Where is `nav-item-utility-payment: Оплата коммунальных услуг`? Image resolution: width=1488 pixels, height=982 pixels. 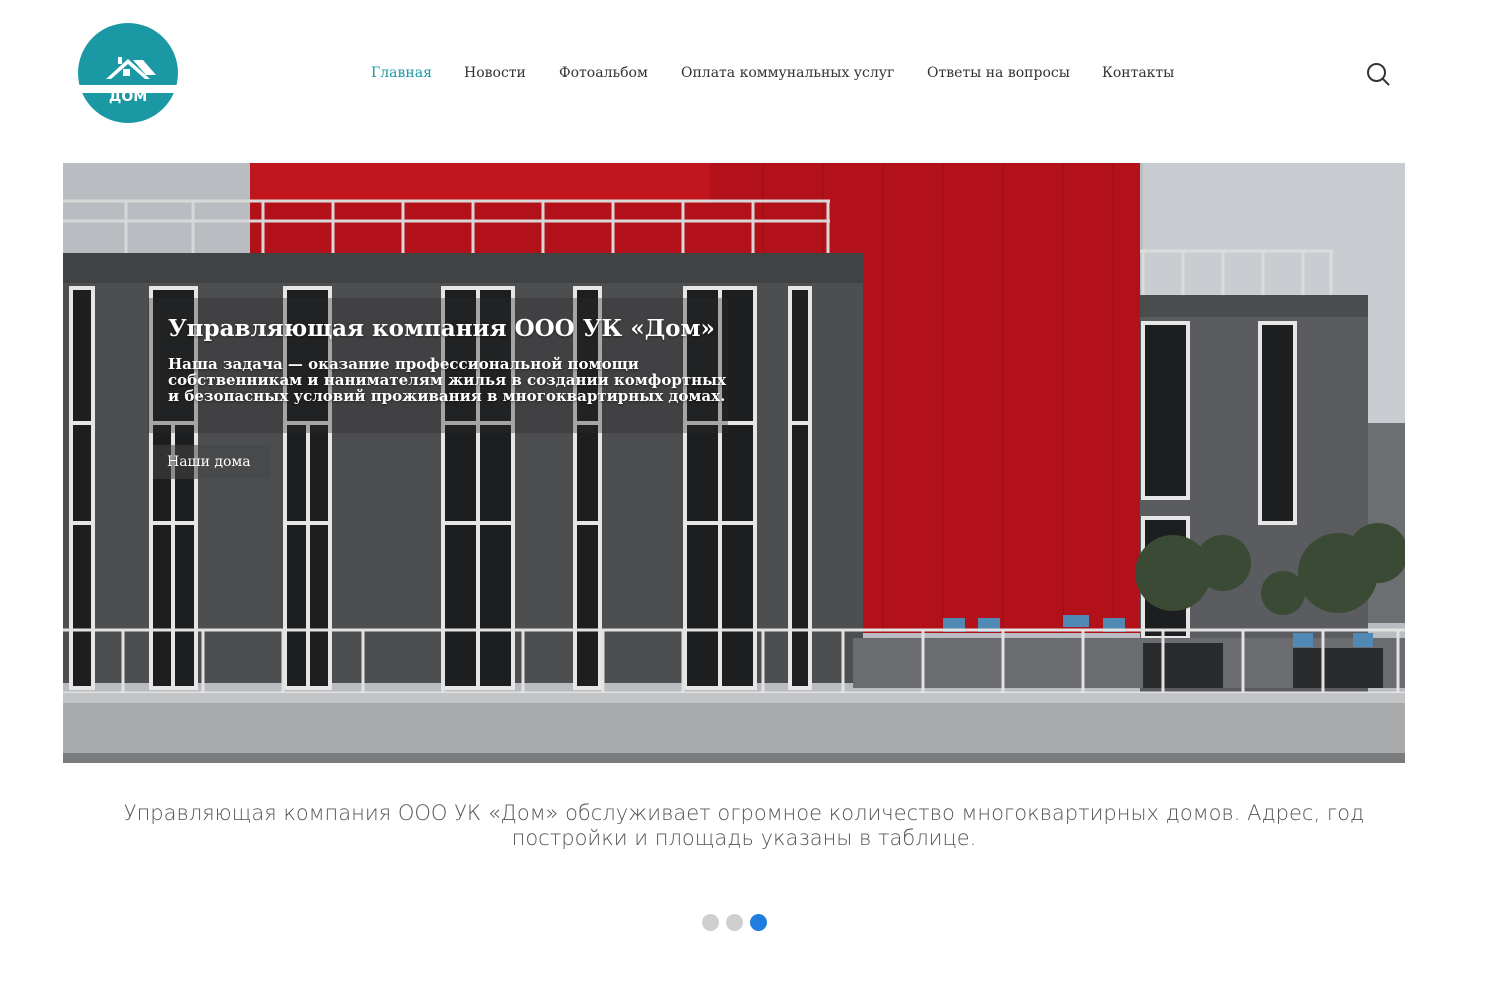 nav-item-utility-payment: Оплата коммунальных услуг is located at coordinates (787, 73).